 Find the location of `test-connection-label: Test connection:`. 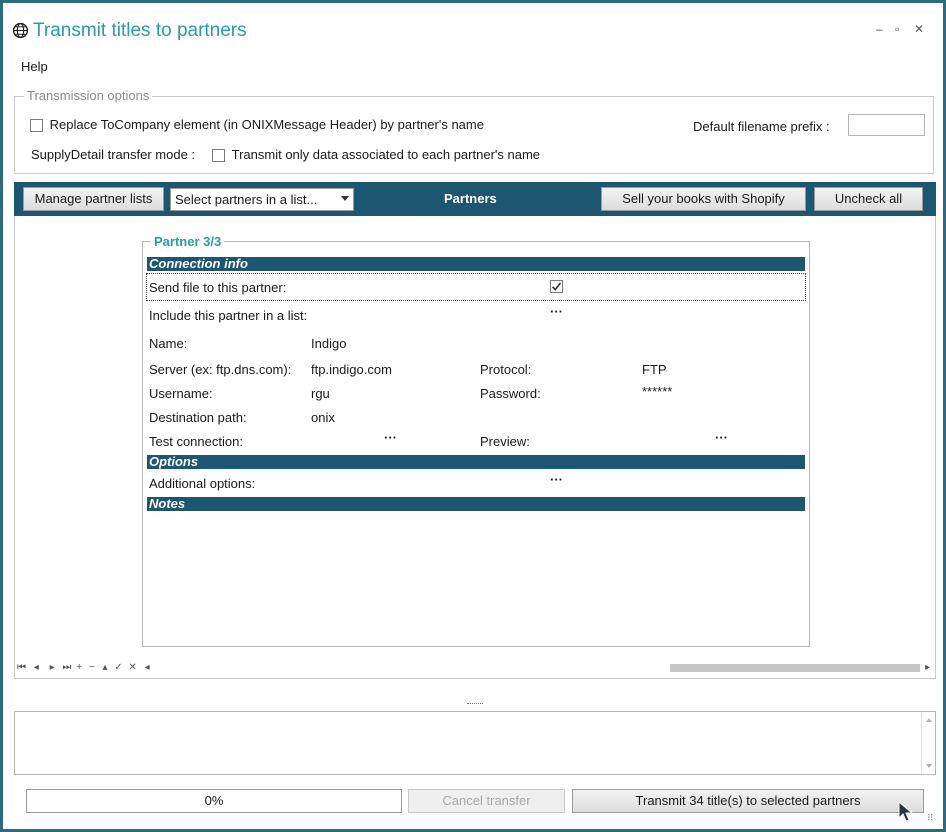

test-connection-label: Test connection: is located at coordinates (196, 441).